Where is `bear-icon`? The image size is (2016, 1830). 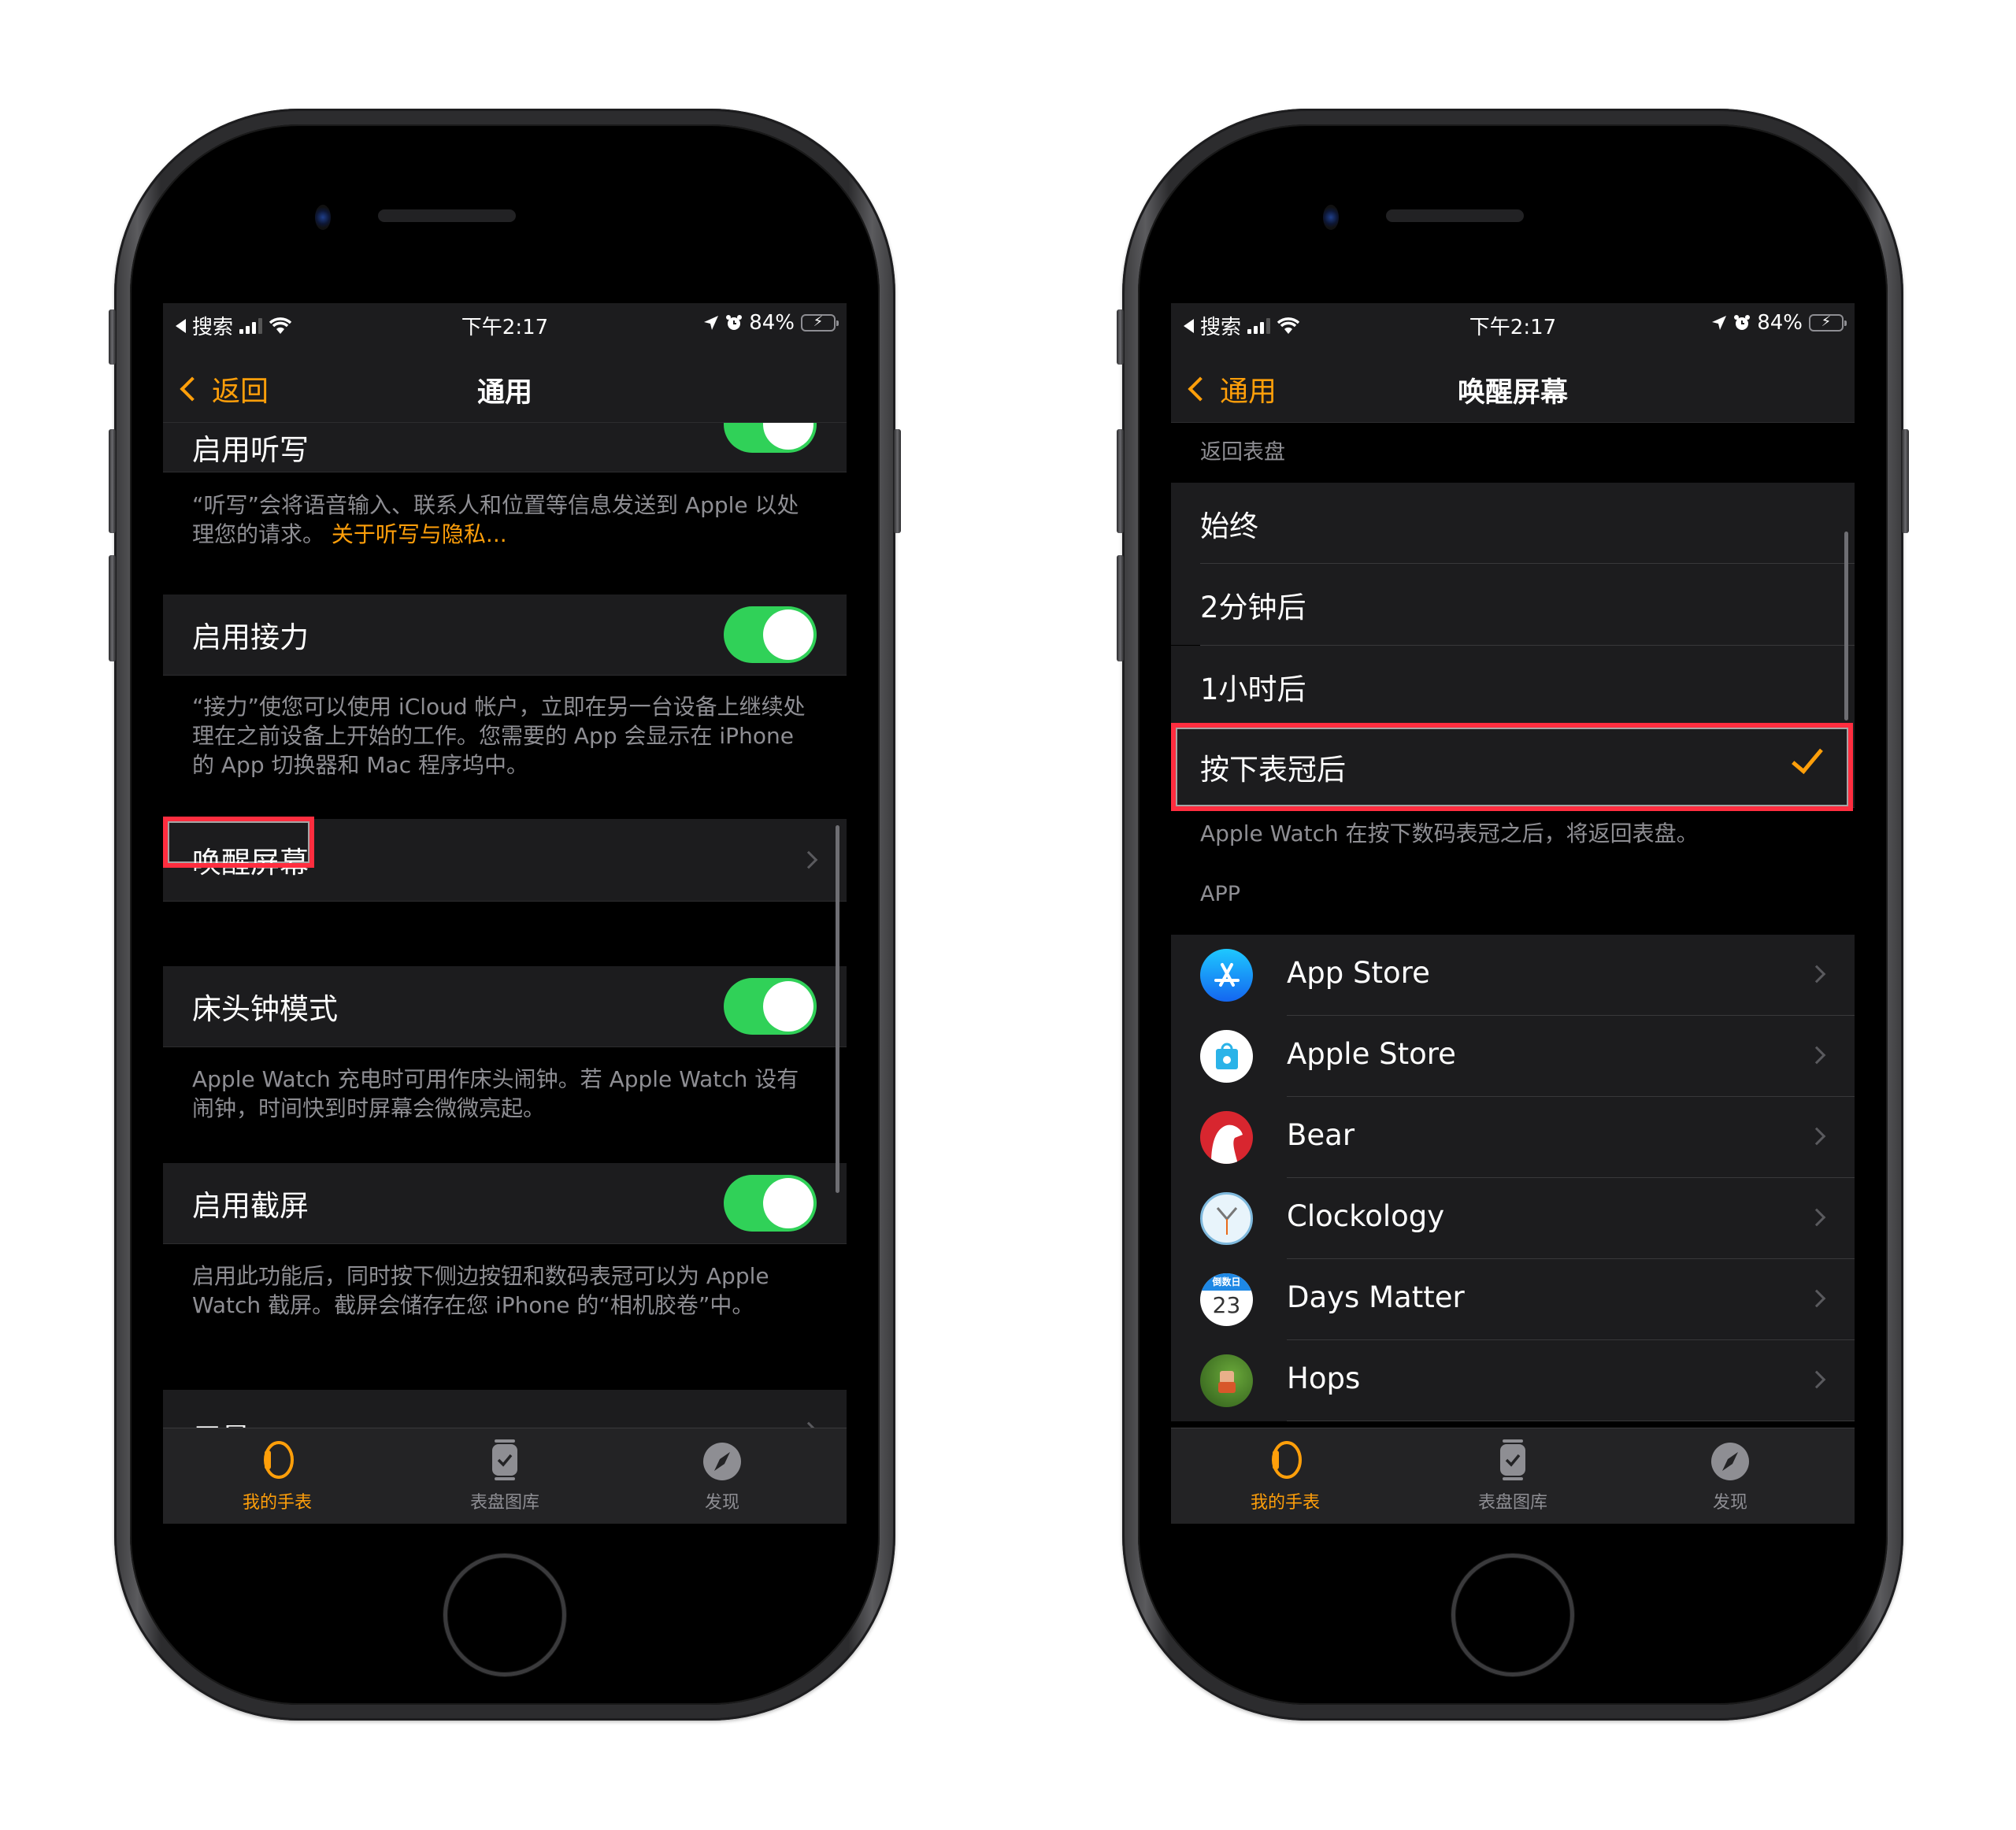
bear-icon is located at coordinates (1226, 1137).